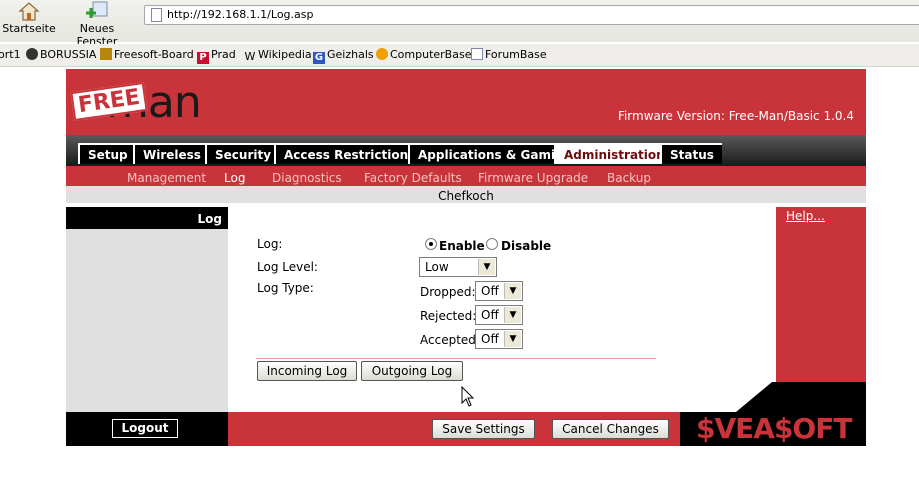 This screenshot has height=501, width=919. What do you see at coordinates (107, 153) in the screenshot?
I see `tab-setup: Setup` at bounding box center [107, 153].